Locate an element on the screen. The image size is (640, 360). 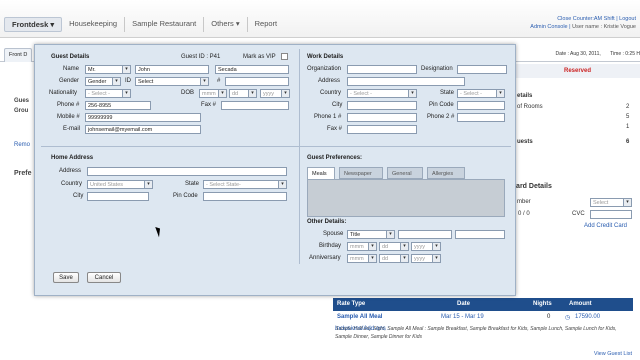
card-type-select: Select ▾ is located at coordinates (611, 202).